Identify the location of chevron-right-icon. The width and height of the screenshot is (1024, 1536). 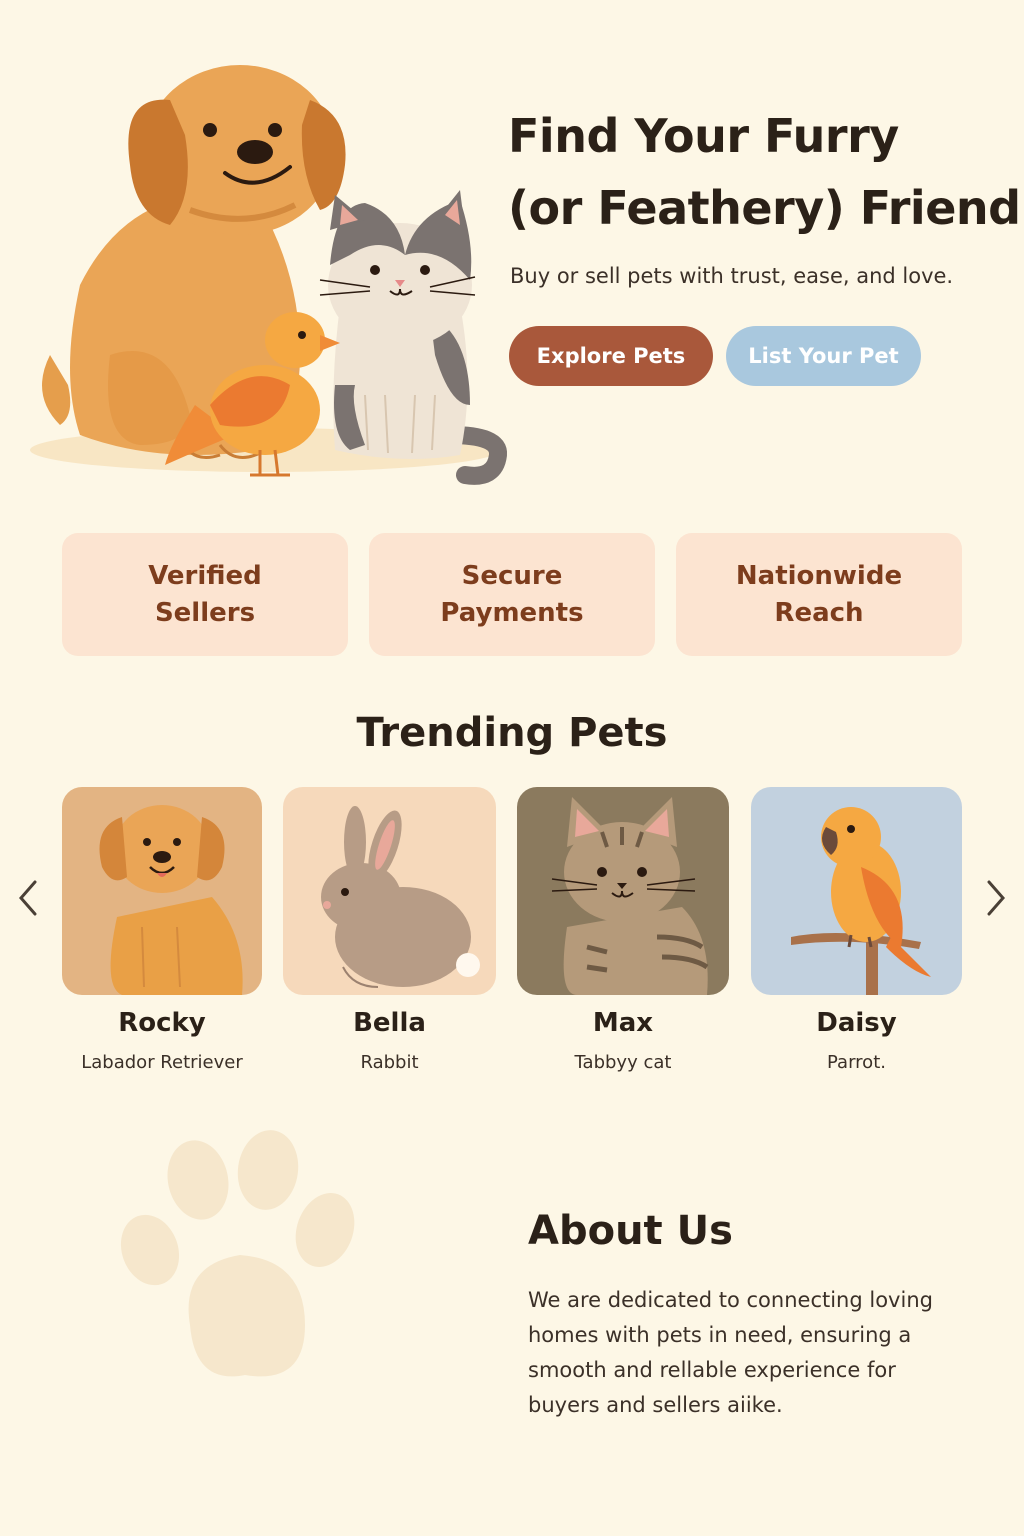
(996, 898).